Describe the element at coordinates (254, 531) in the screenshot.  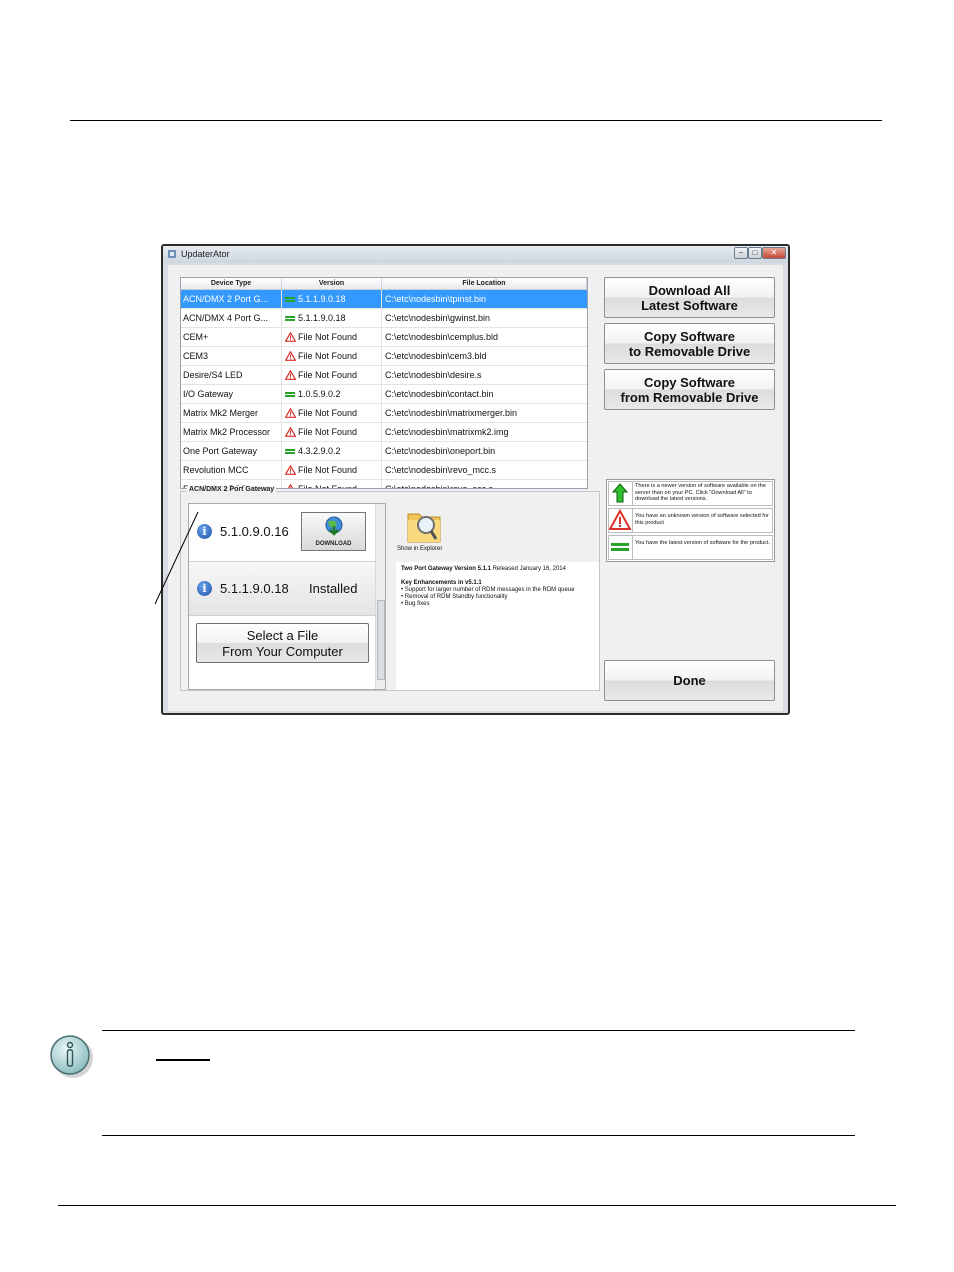
I see `version-number: 5.1.0.9.0.16` at that location.